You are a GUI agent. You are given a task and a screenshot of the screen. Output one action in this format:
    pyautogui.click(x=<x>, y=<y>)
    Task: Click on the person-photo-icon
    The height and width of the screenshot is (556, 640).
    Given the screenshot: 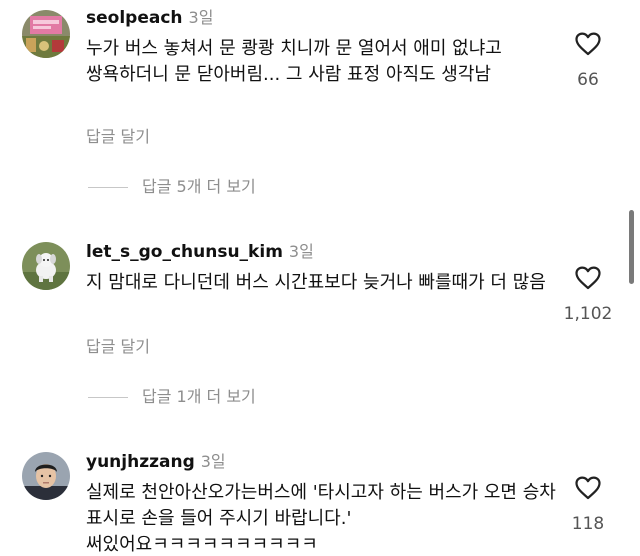 What is the action you would take?
    pyautogui.click(x=46, y=476)
    